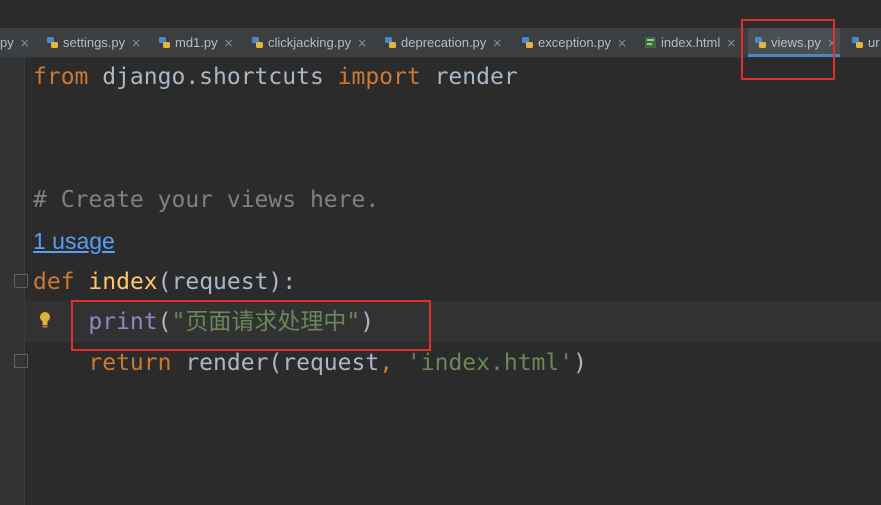  I want to click on tab-md1-py: md1.py ×, so click(199, 42).